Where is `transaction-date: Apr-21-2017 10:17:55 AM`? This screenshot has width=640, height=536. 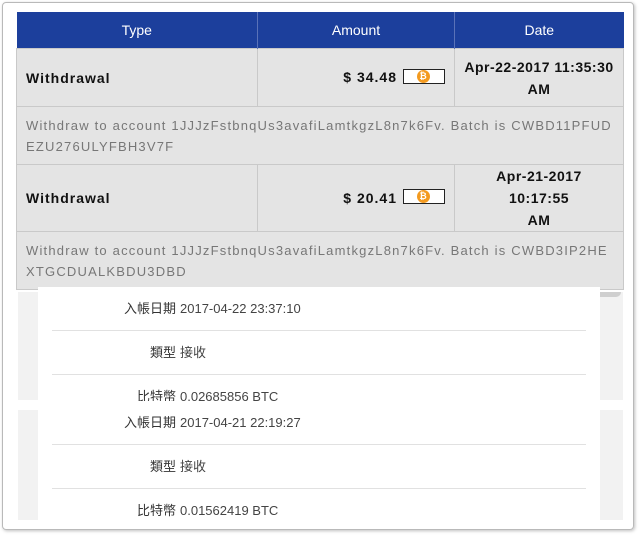
transaction-date: Apr-21-2017 10:17:55 AM is located at coordinates (539, 198).